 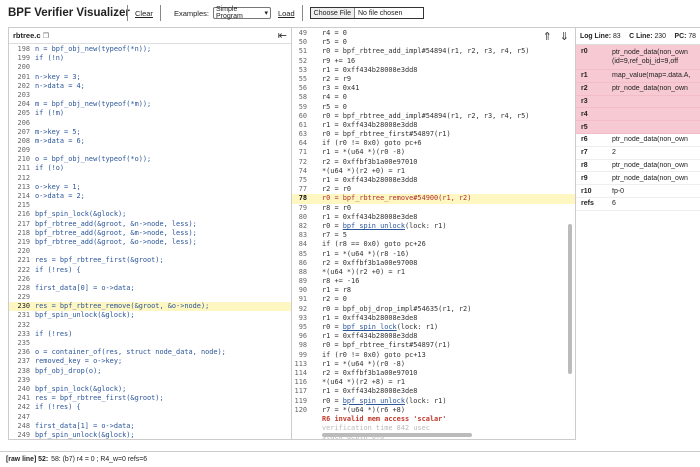 What do you see at coordinates (433, 391) in the screenshot?
I see `instruction-line: 117 r1 = 0xff434b28008e3de8` at bounding box center [433, 391].